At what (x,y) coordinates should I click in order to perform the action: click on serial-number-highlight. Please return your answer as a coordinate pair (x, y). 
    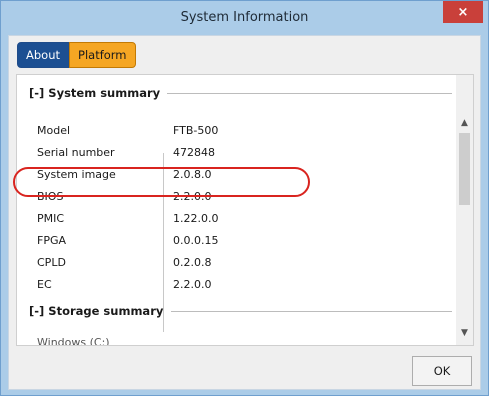
    Looking at the image, I should click on (161, 182).